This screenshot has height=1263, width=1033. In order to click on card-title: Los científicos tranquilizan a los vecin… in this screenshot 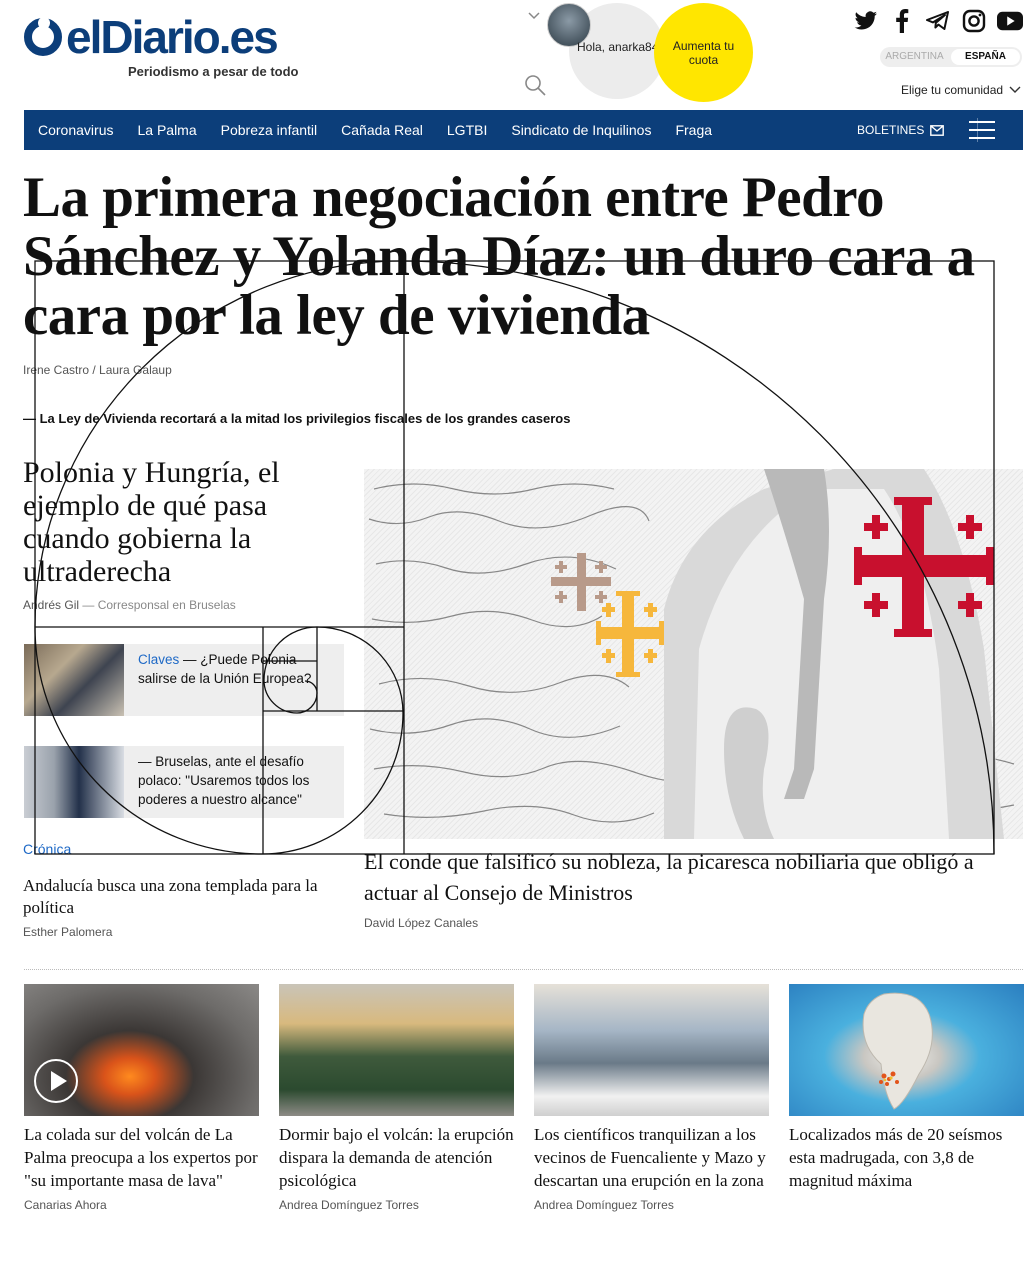, I will do `click(651, 1157)`.